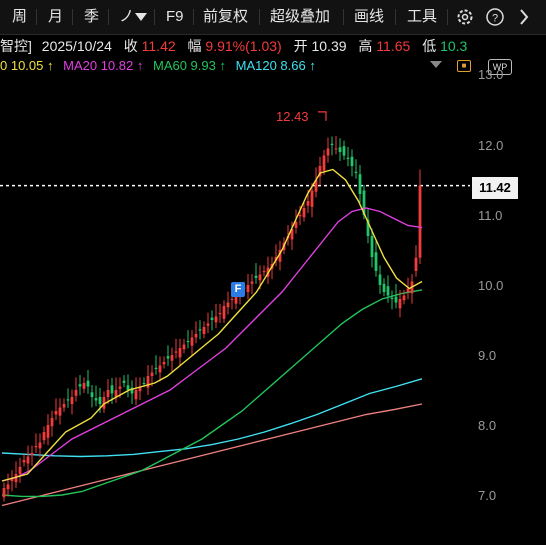  What do you see at coordinates (491, 285) in the screenshot?
I see `y-tick: 10.0` at bounding box center [491, 285].